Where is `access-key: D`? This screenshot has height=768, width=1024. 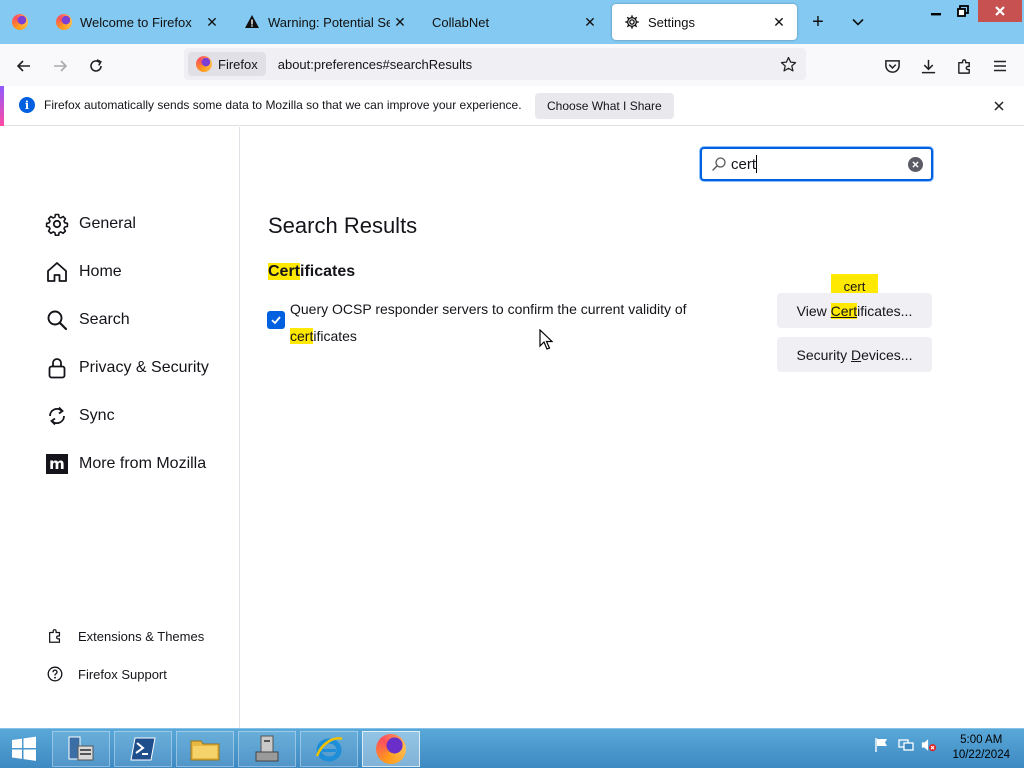 access-key: D is located at coordinates (856, 354).